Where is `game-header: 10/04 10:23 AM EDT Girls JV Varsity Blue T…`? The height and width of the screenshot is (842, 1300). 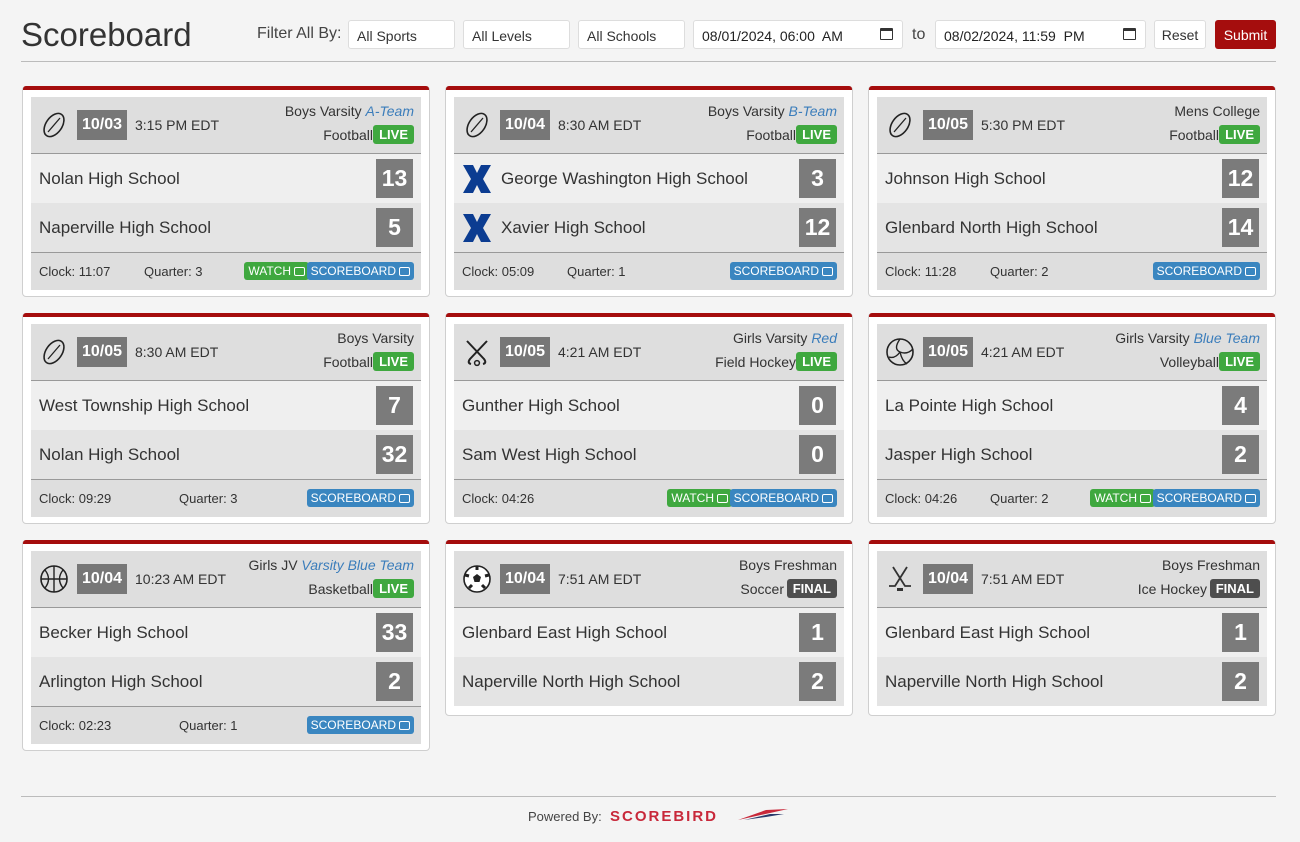 game-header: 10/04 10:23 AM EDT Girls JV Varsity Blue T… is located at coordinates (226, 579).